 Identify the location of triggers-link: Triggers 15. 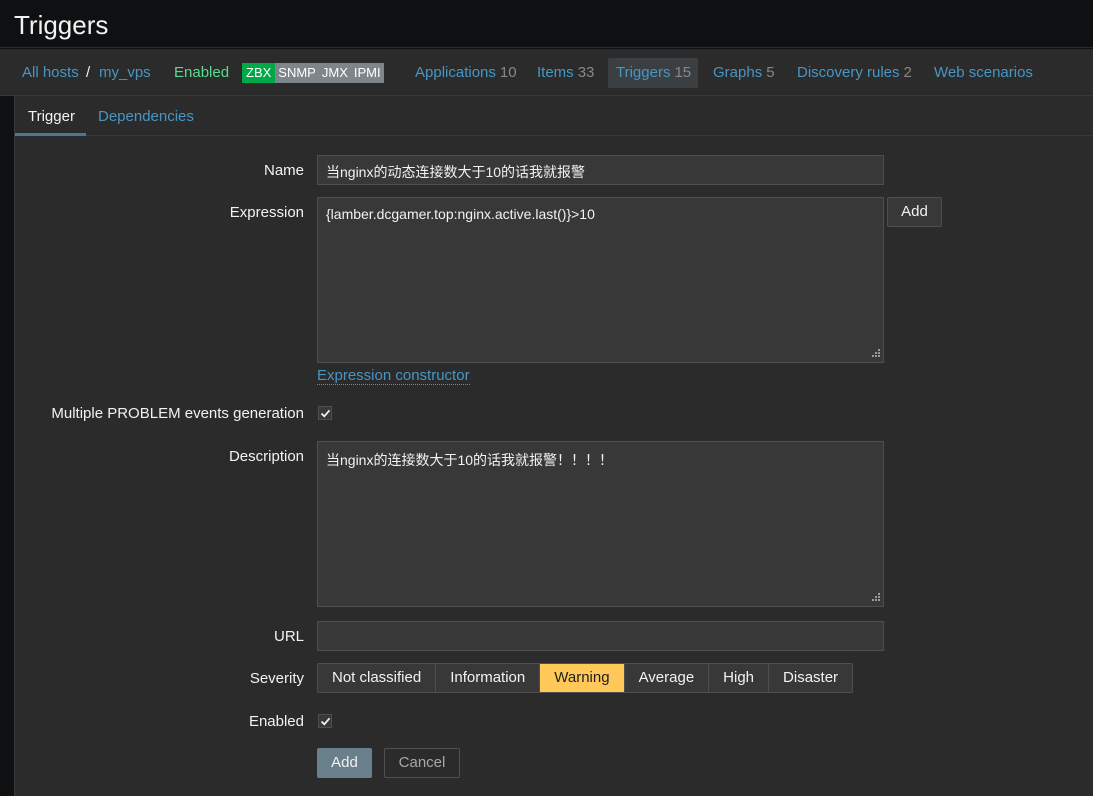
(653, 72).